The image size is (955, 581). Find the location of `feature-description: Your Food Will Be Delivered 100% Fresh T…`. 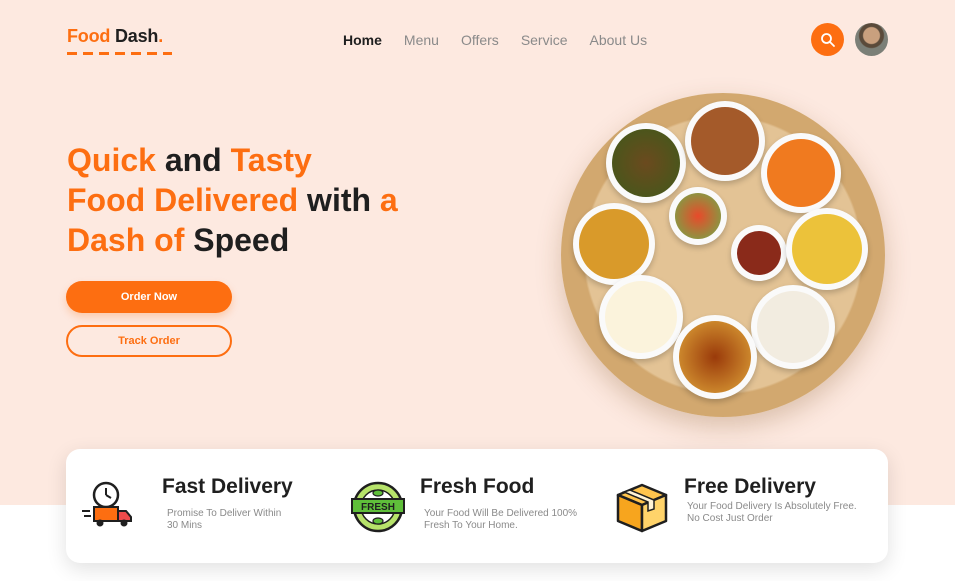

feature-description: Your Food Will Be Delivered 100% Fresh T… is located at coordinates (501, 519).